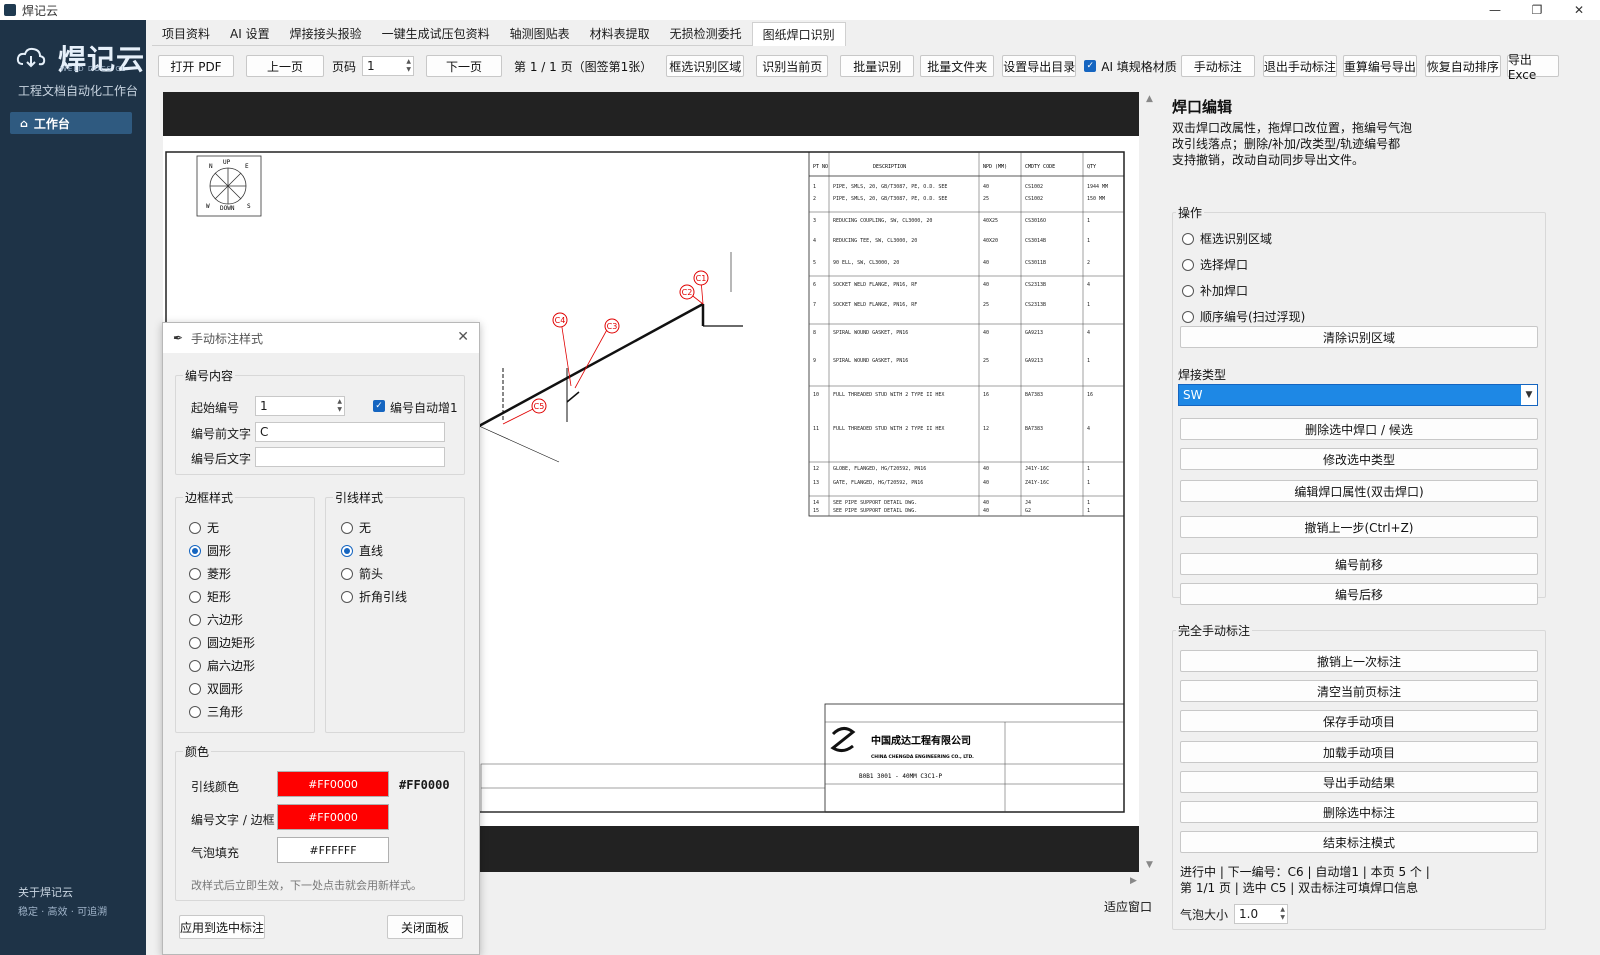 The height and width of the screenshot is (955, 1600). What do you see at coordinates (1359, 429) in the screenshot?
I see `delete-weld-button: 删除选中焊口 / 候选` at bounding box center [1359, 429].